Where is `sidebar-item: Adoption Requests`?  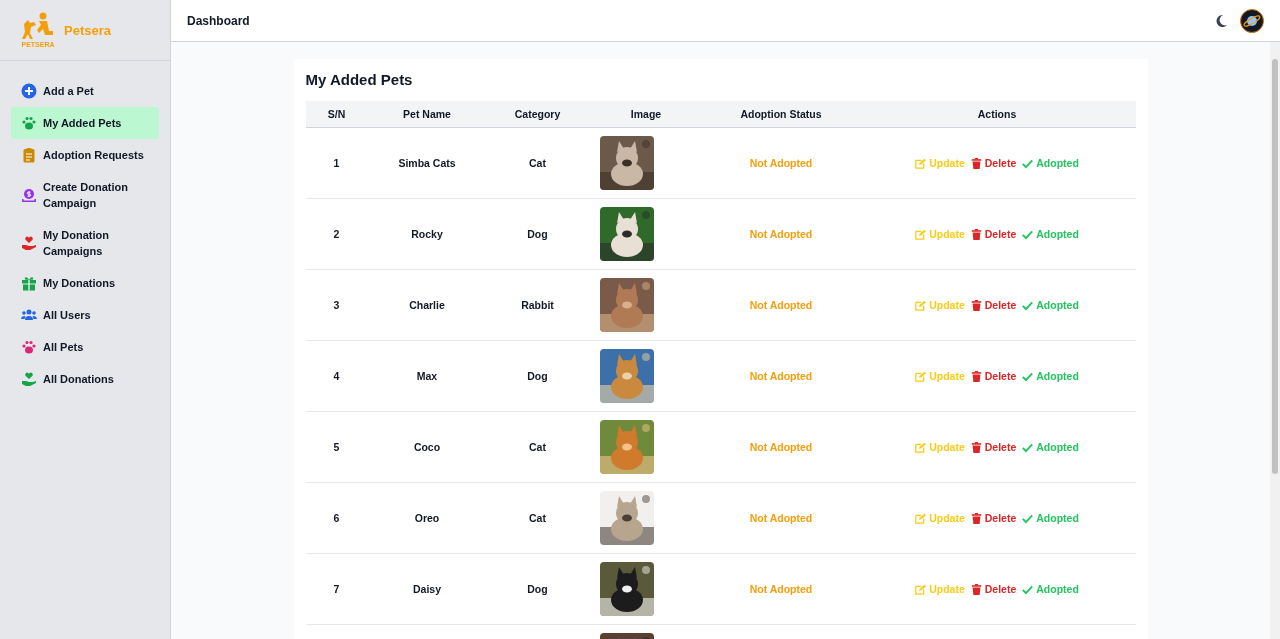
sidebar-item: Adoption Requests is located at coordinates (85, 155).